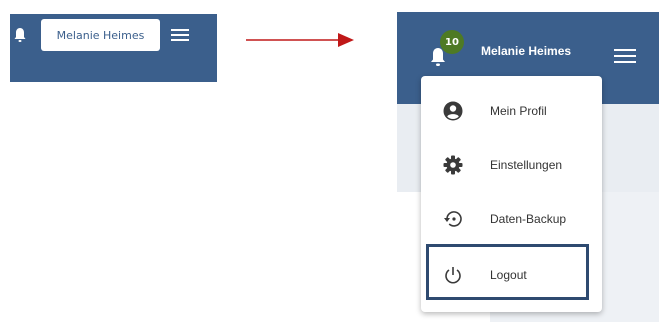  Describe the element at coordinates (453, 219) in the screenshot. I see `backup-restore-icon` at that location.